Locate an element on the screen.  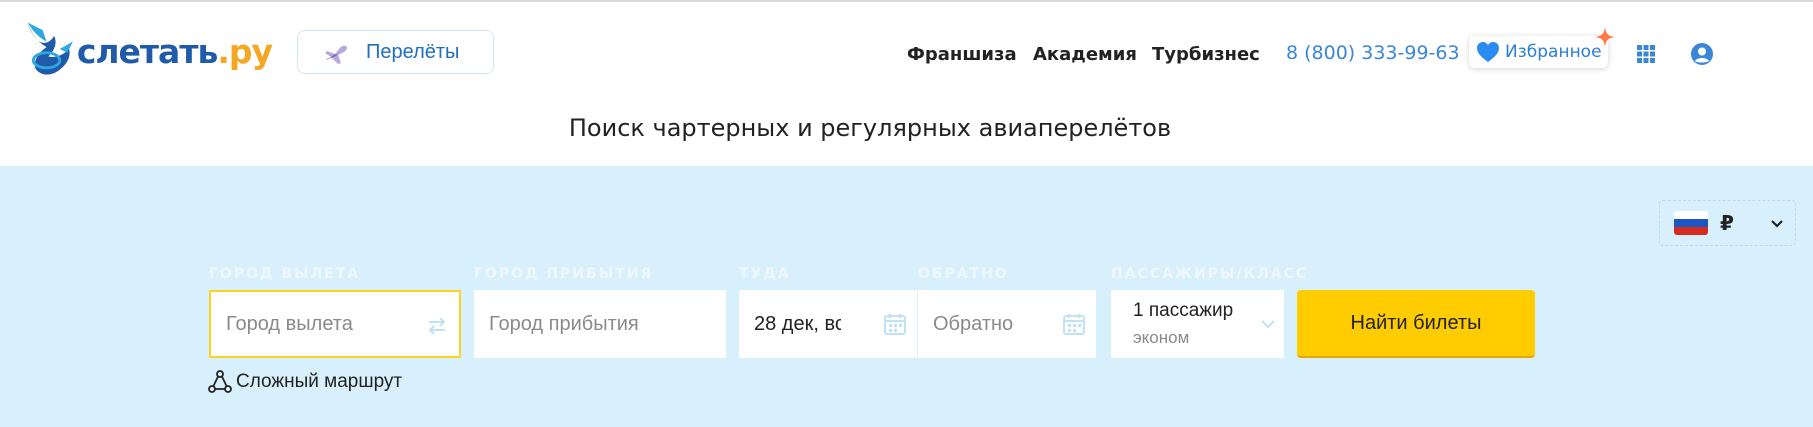
currency-selector: ₽ is located at coordinates (1727, 223).